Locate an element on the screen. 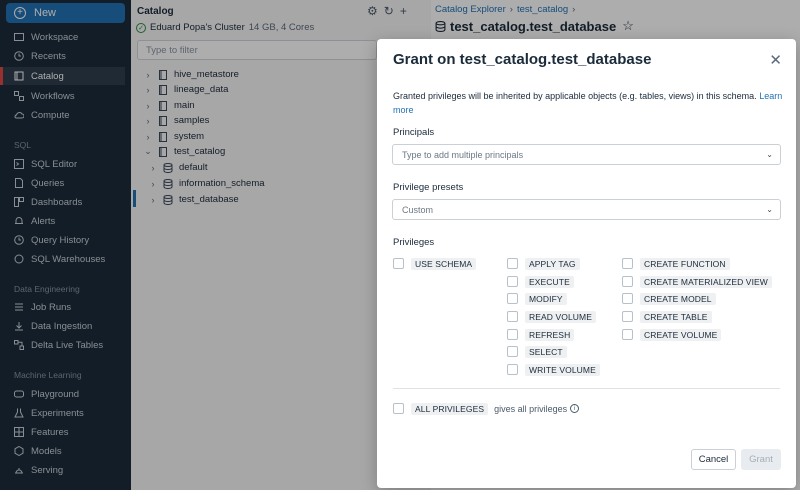 This screenshot has height=490, width=800. privilege-create-materialized-view: CREATE MATERIALIZED VIEW is located at coordinates (697, 281).